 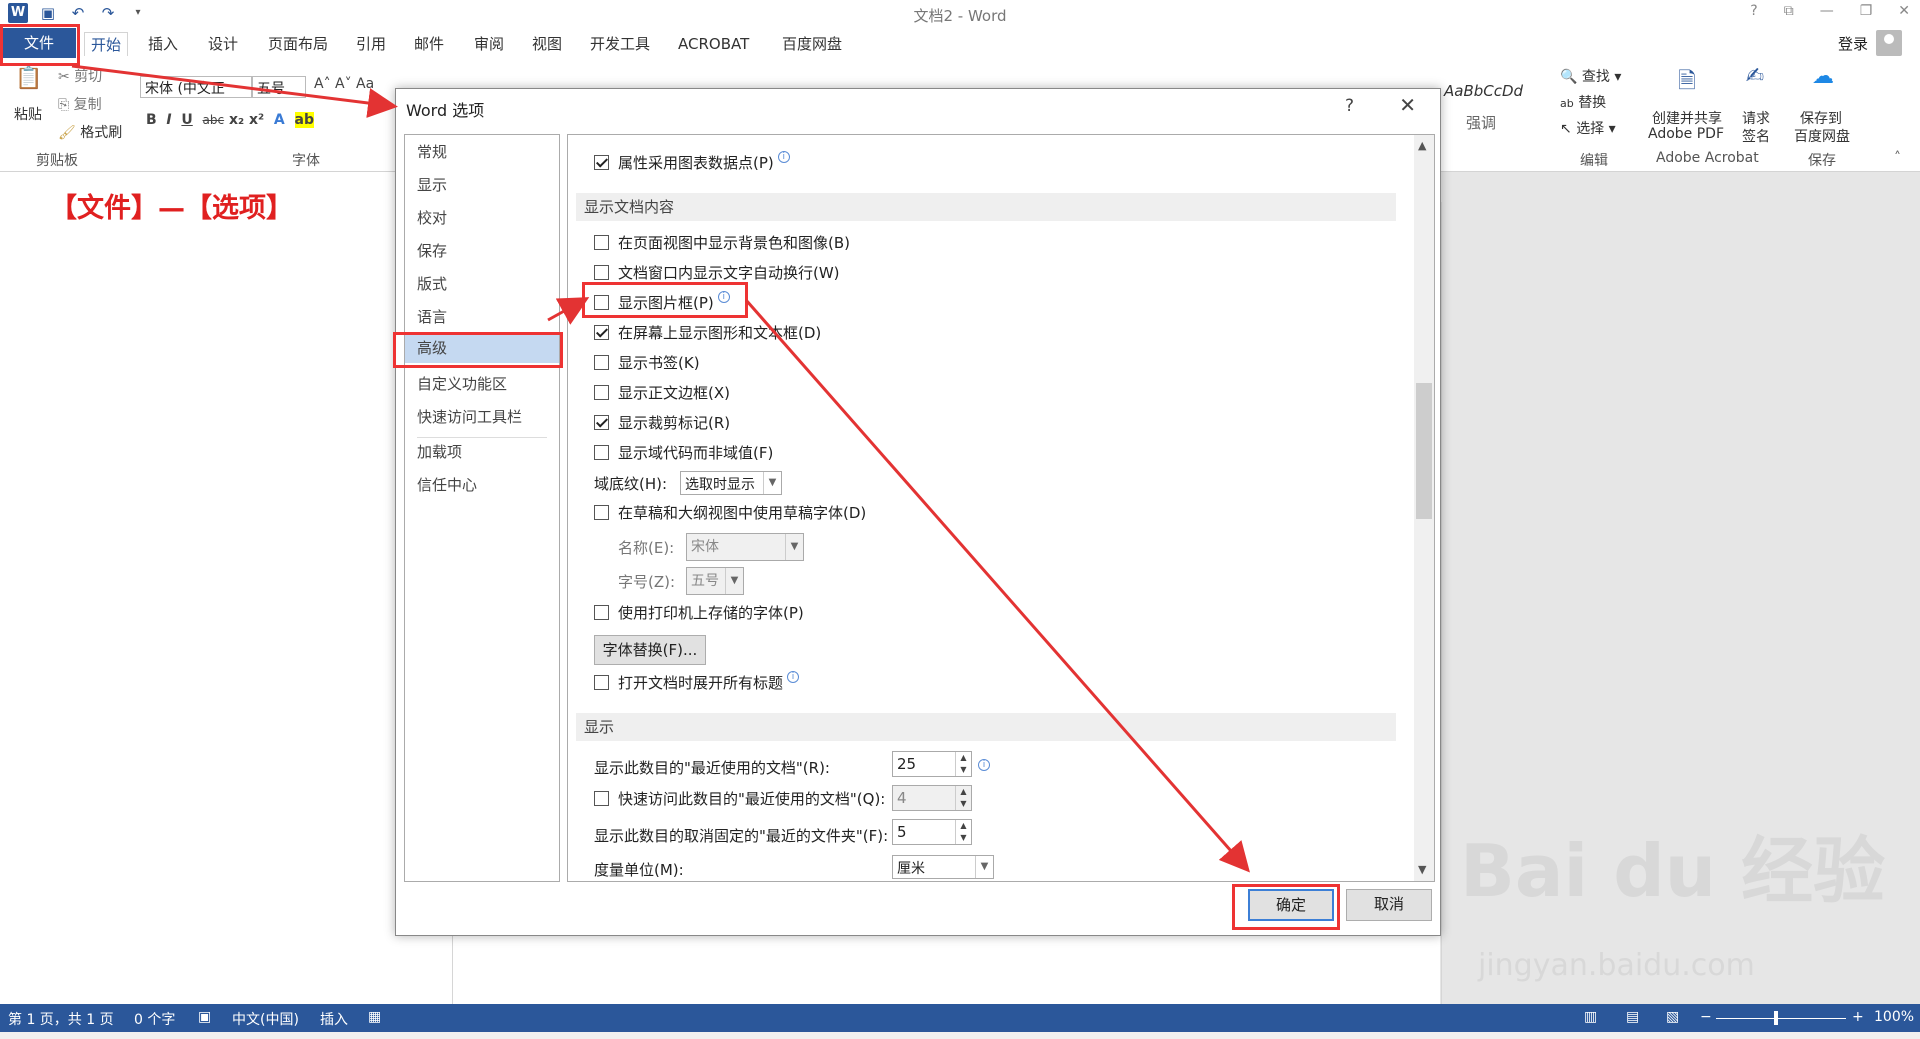 I want to click on adobe-pdf-label: Adobe PDF, so click(x=1686, y=134).